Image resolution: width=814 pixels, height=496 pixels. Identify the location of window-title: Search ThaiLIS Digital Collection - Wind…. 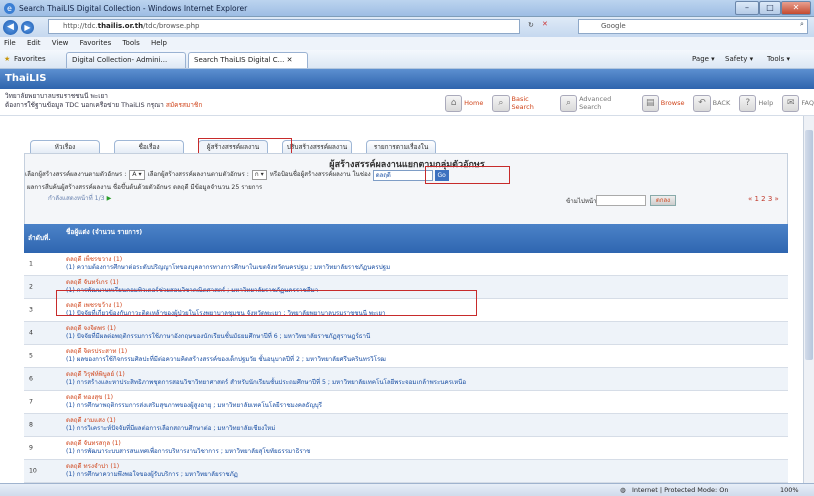
(133, 8).